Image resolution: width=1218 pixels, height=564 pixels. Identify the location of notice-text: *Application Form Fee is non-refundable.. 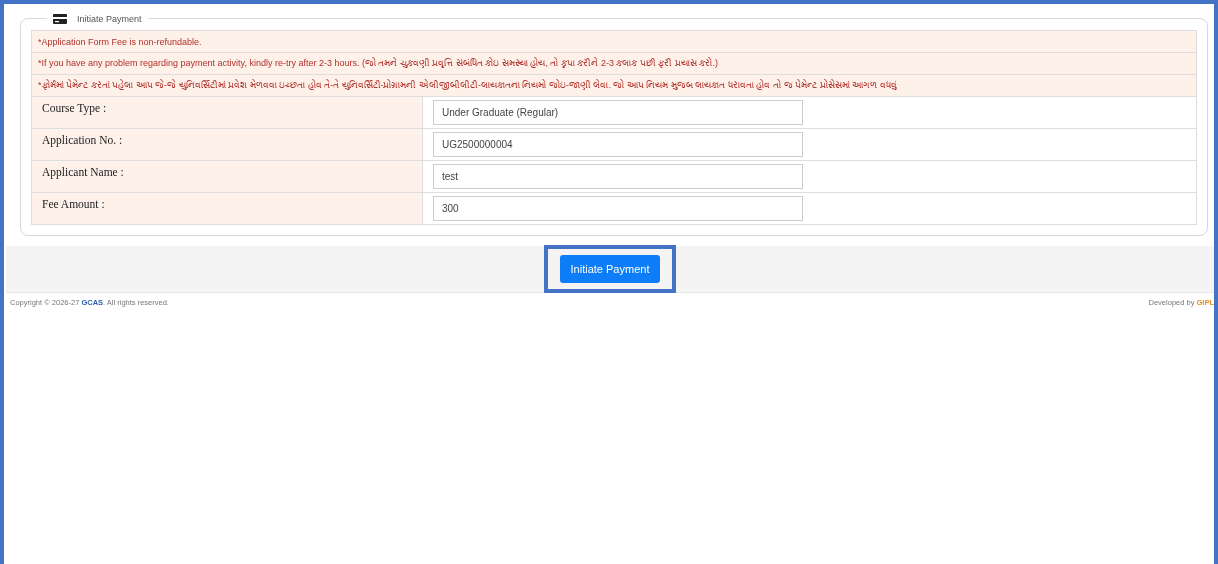
(614, 41).